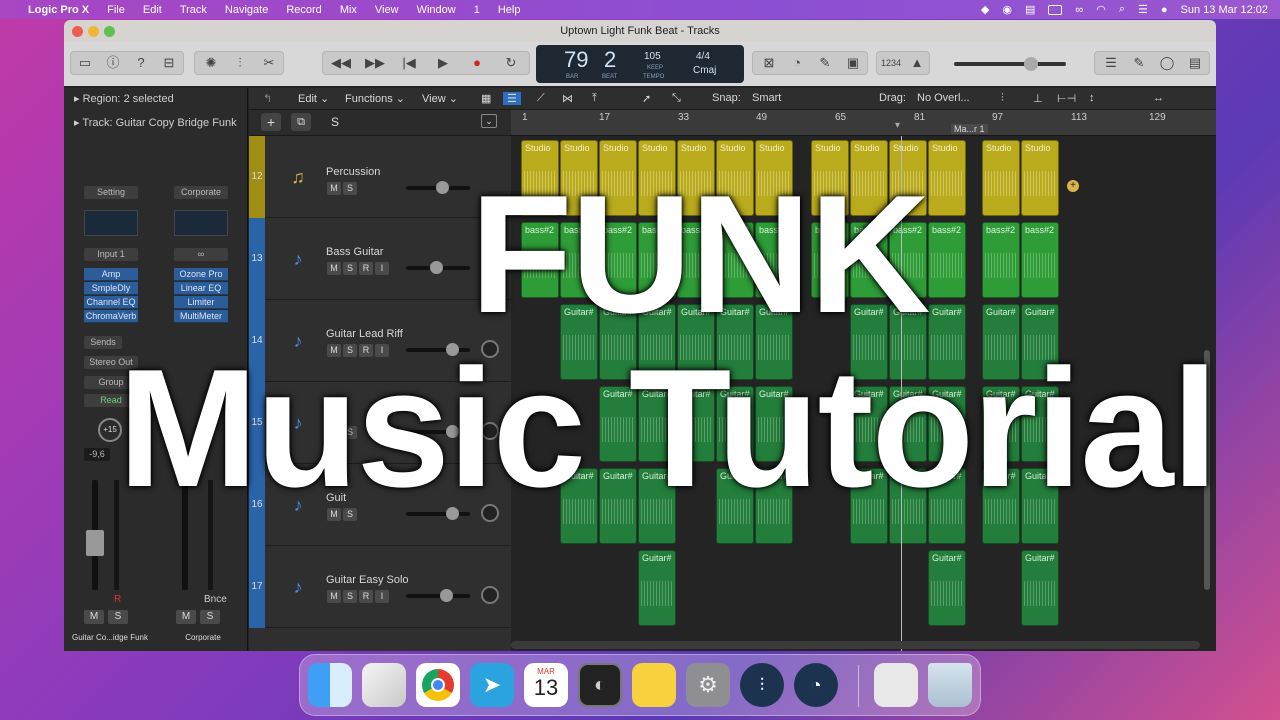 The height and width of the screenshot is (720, 1280). I want to click on global-solo-button: S, so click(335, 122).